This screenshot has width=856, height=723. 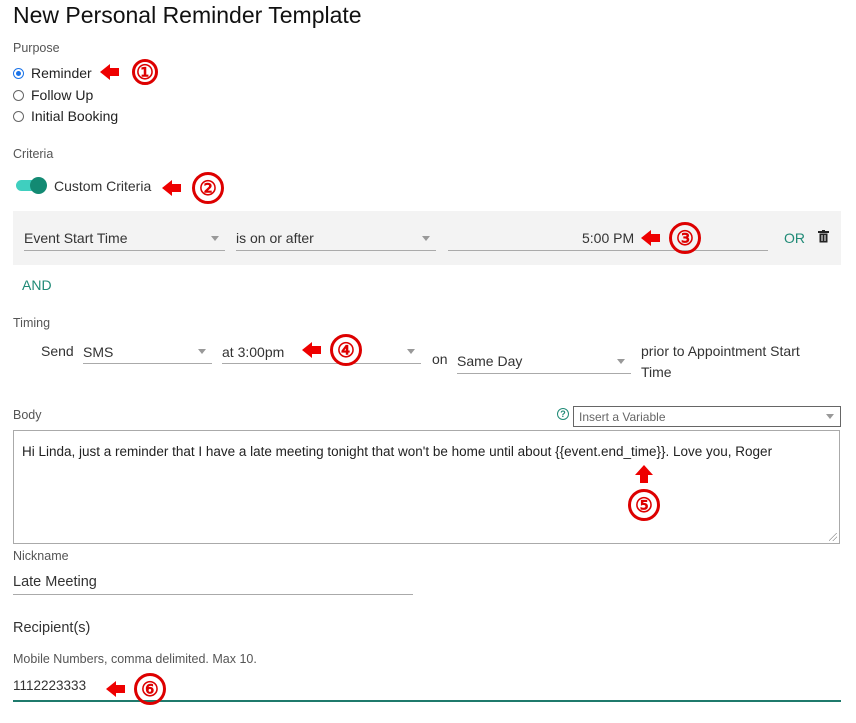 What do you see at coordinates (563, 414) in the screenshot?
I see `help-icon: ?` at bounding box center [563, 414].